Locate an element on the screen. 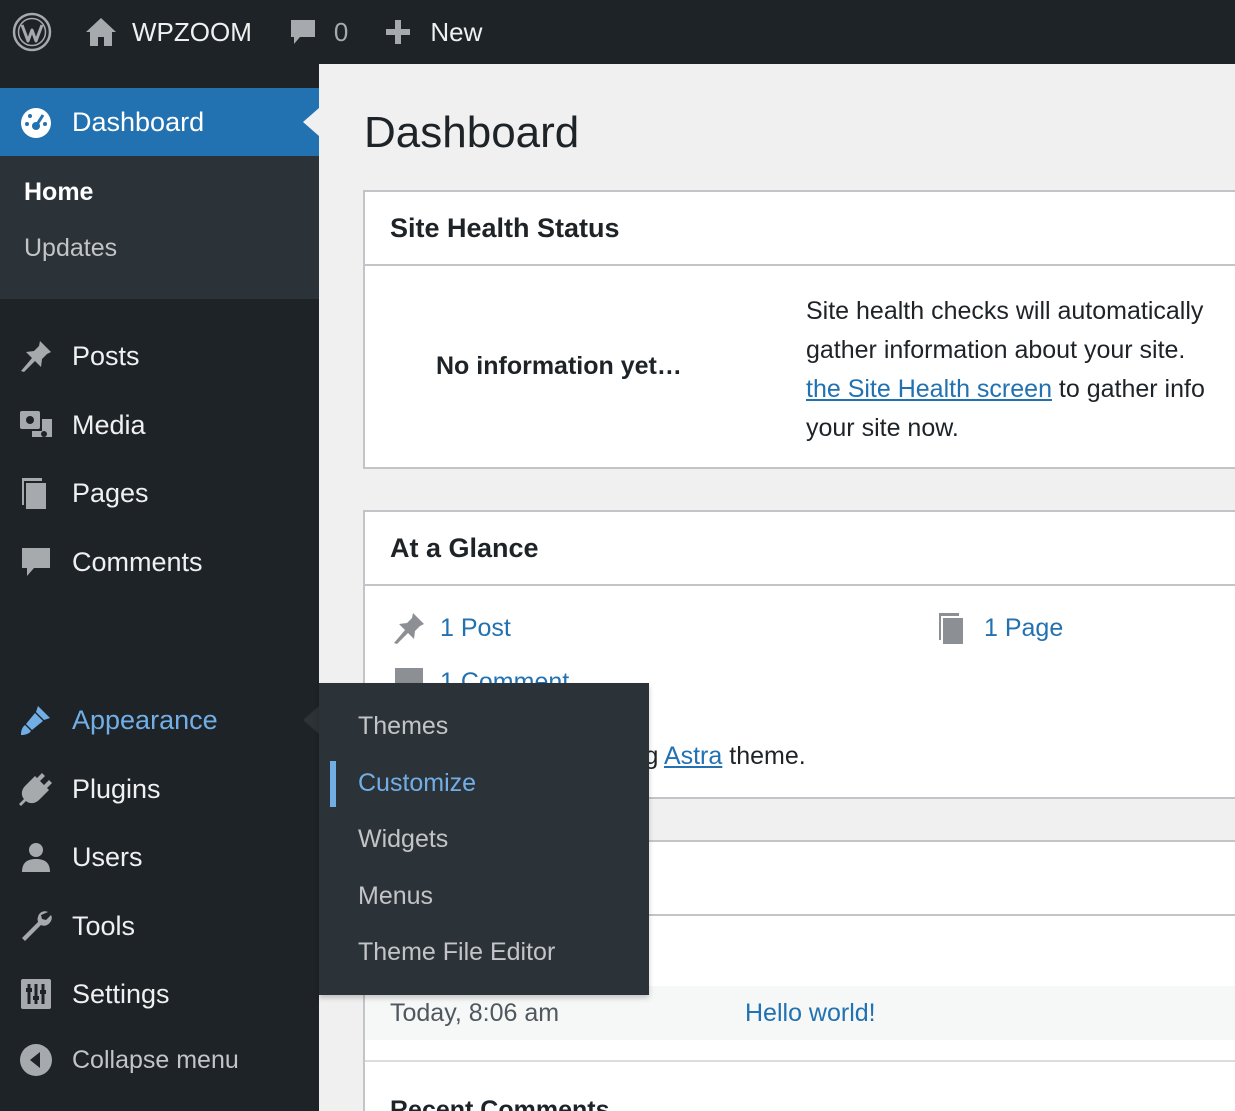 The image size is (1235, 1111). glance-pages-link: 1 Page is located at coordinates (999, 628).